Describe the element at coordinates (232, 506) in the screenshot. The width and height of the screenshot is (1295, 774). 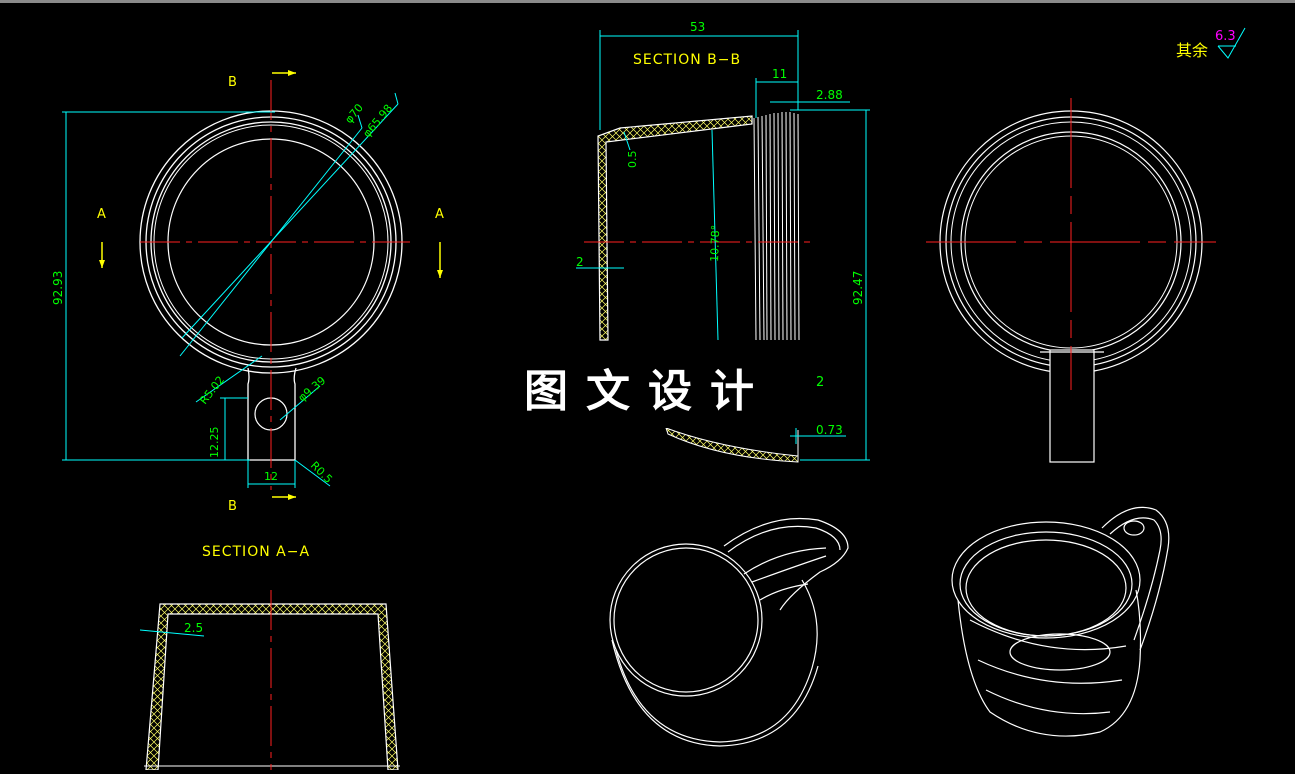
I see `section-marker-b-bottom: B` at that location.